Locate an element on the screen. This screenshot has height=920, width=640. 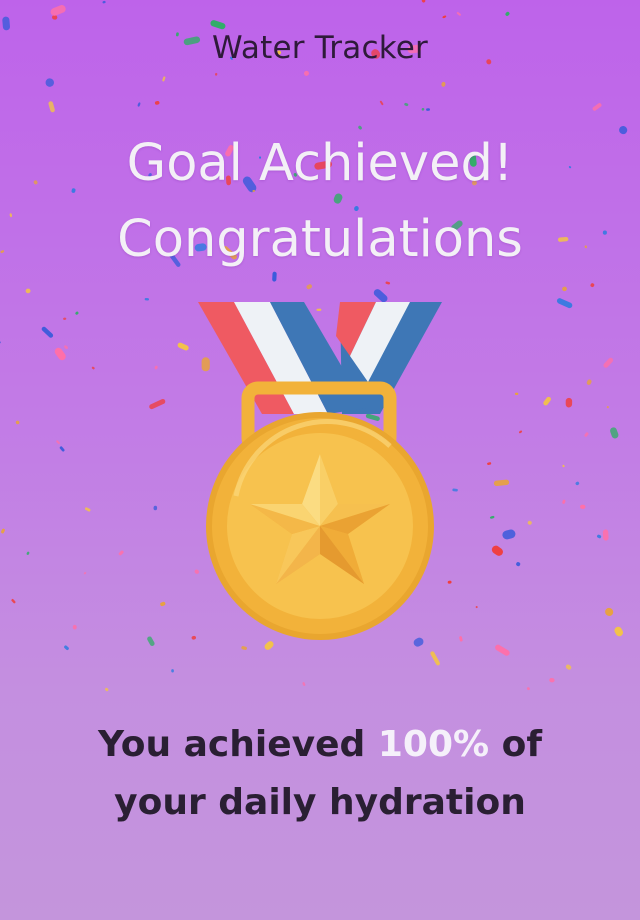
message-line2: your daily hydration is located at coordinates (320, 802).